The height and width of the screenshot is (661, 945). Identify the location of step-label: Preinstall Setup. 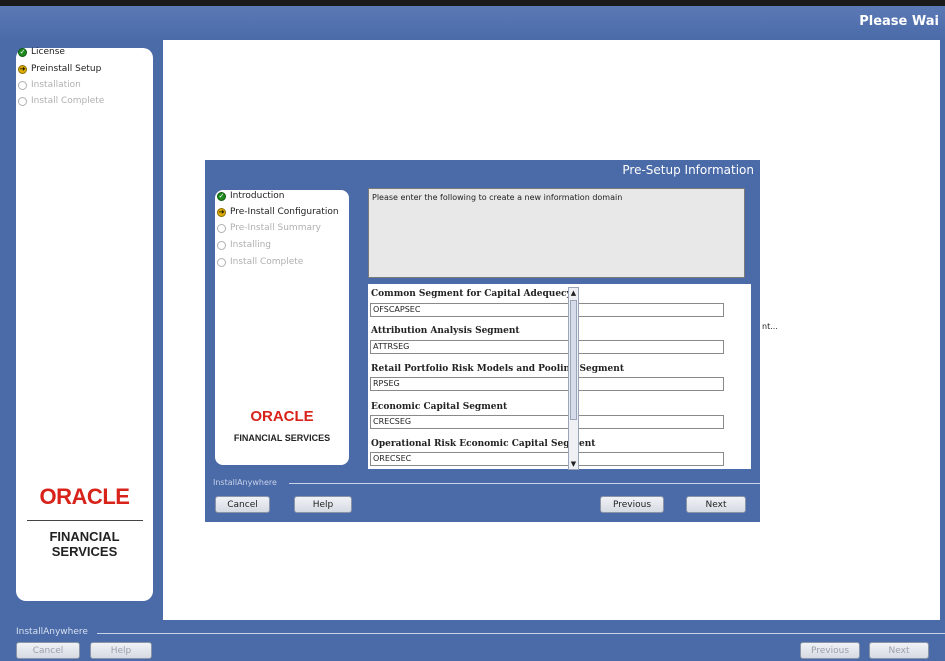
(66, 69).